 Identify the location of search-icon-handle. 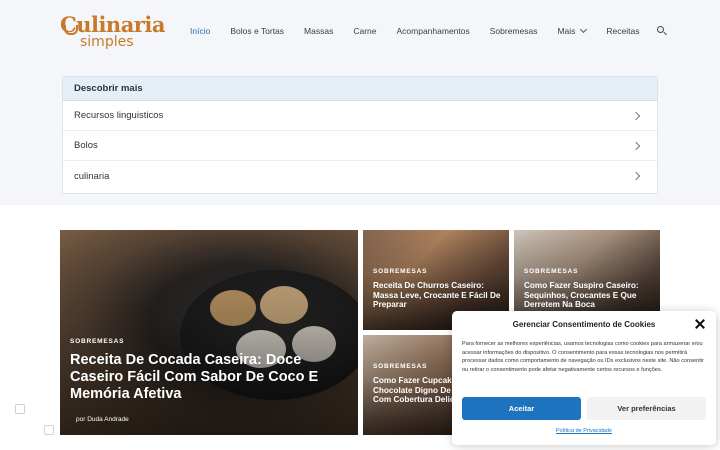
(664, 33).